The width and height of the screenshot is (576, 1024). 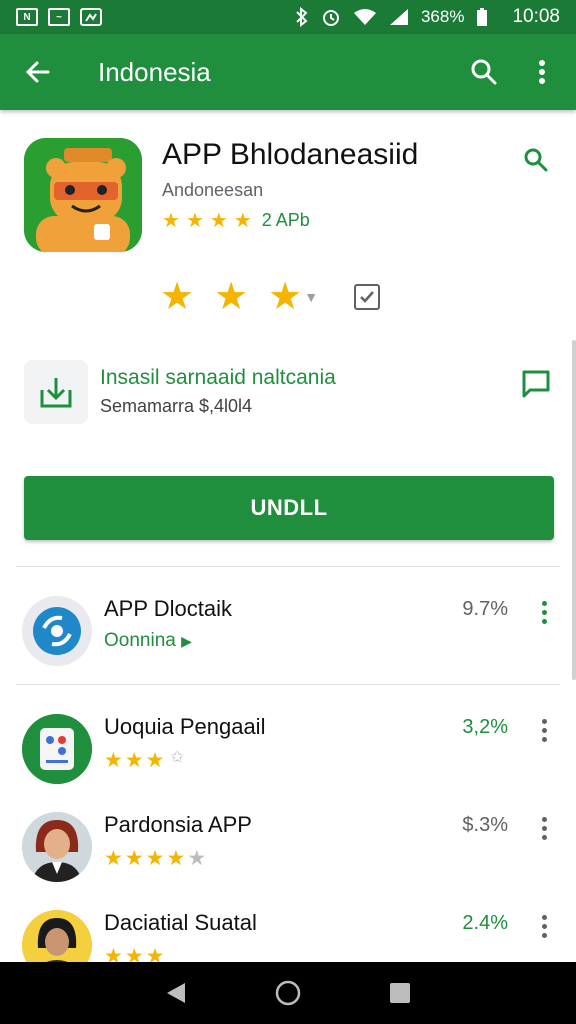 What do you see at coordinates (154, 71) in the screenshot?
I see `page-title: Indonesia` at bounding box center [154, 71].